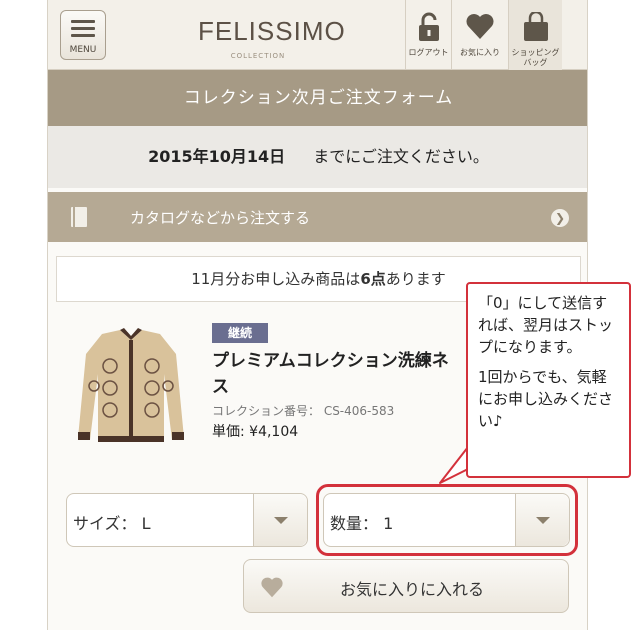 The height and width of the screenshot is (630, 640). I want to click on logo-subtitle: COLLECTION, so click(258, 56).